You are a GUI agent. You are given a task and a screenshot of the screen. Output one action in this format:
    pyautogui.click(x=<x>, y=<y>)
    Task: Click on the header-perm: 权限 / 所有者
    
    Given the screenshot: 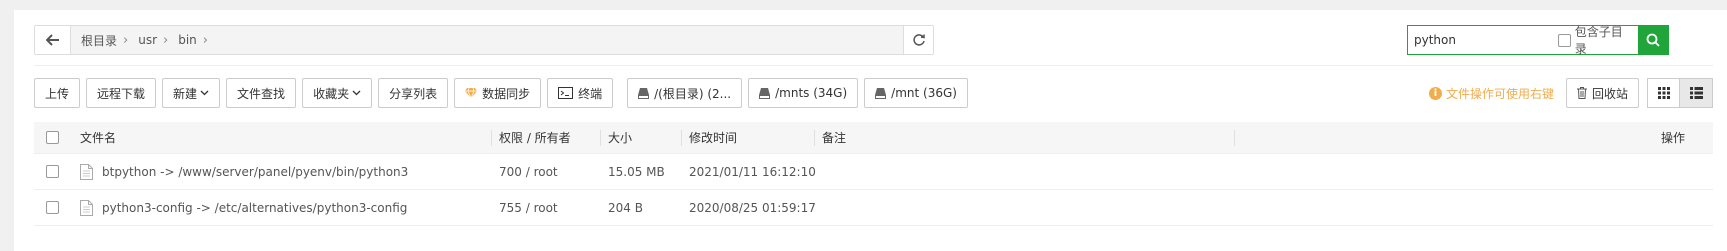 What is the action you would take?
    pyautogui.click(x=535, y=137)
    